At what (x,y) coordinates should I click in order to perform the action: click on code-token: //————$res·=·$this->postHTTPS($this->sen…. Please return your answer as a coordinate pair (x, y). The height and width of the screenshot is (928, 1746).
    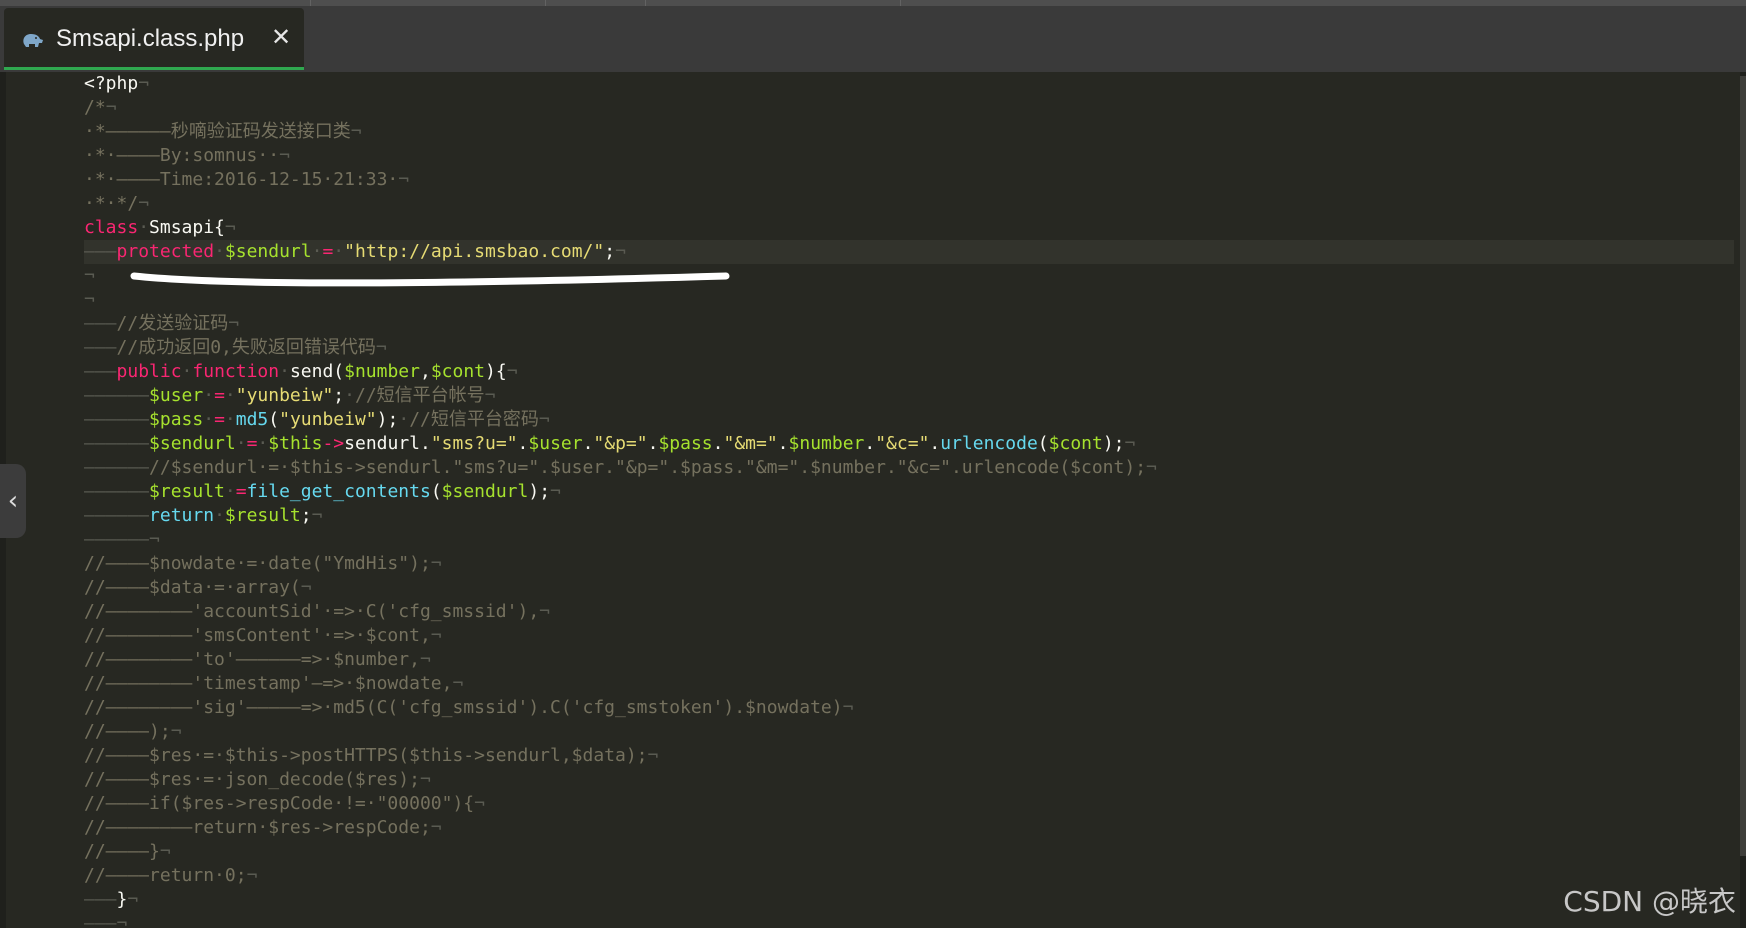
    Looking at the image, I should click on (366, 755).